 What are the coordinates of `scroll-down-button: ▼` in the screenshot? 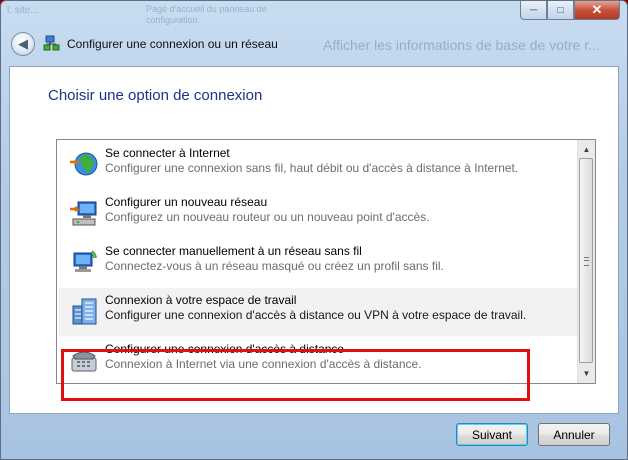 It's located at (586, 373).